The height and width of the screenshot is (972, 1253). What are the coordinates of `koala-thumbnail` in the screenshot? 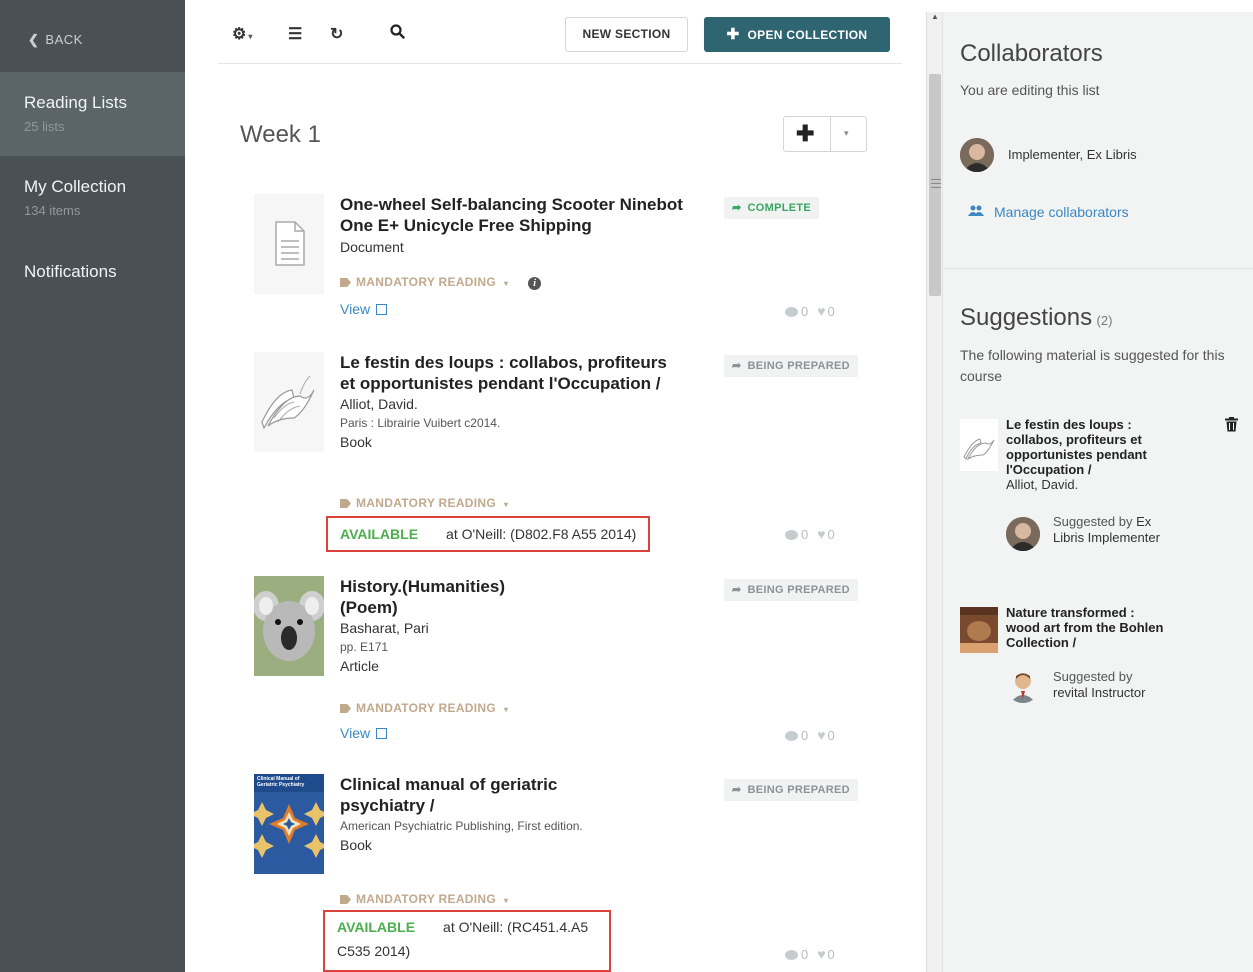 It's located at (289, 626).